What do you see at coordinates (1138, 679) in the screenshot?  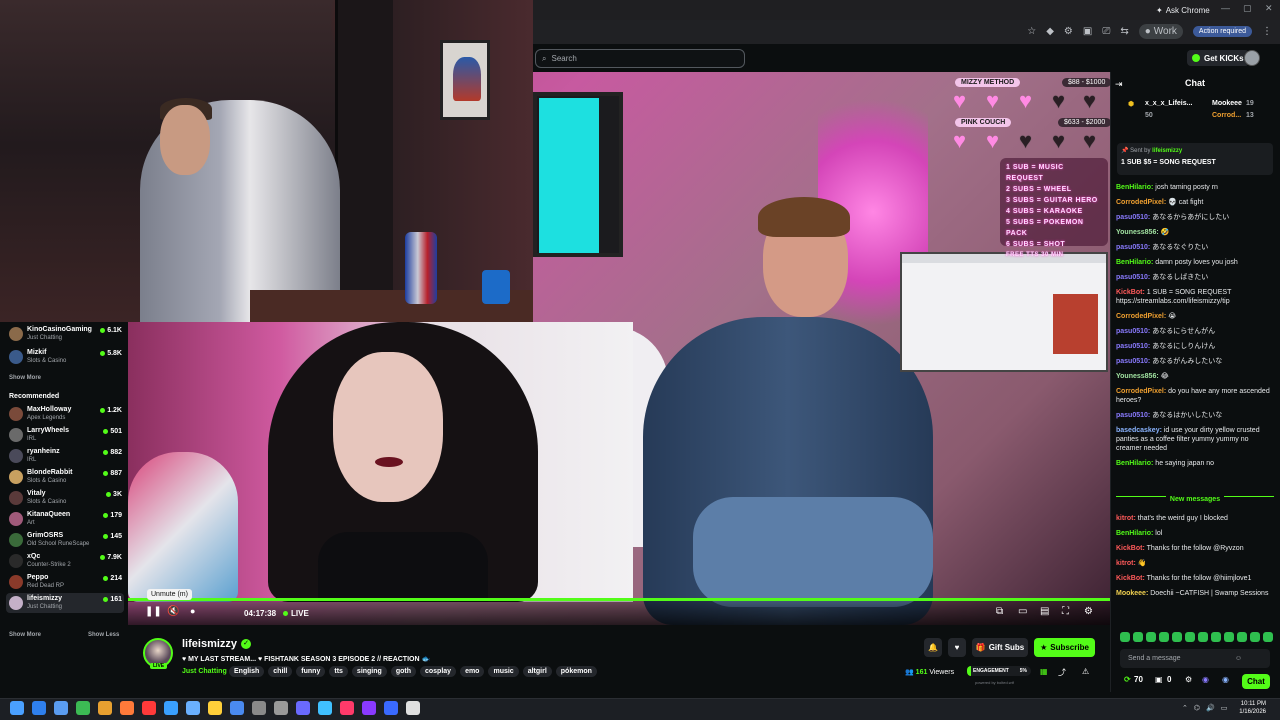 I see `kicks-count: 70` at bounding box center [1138, 679].